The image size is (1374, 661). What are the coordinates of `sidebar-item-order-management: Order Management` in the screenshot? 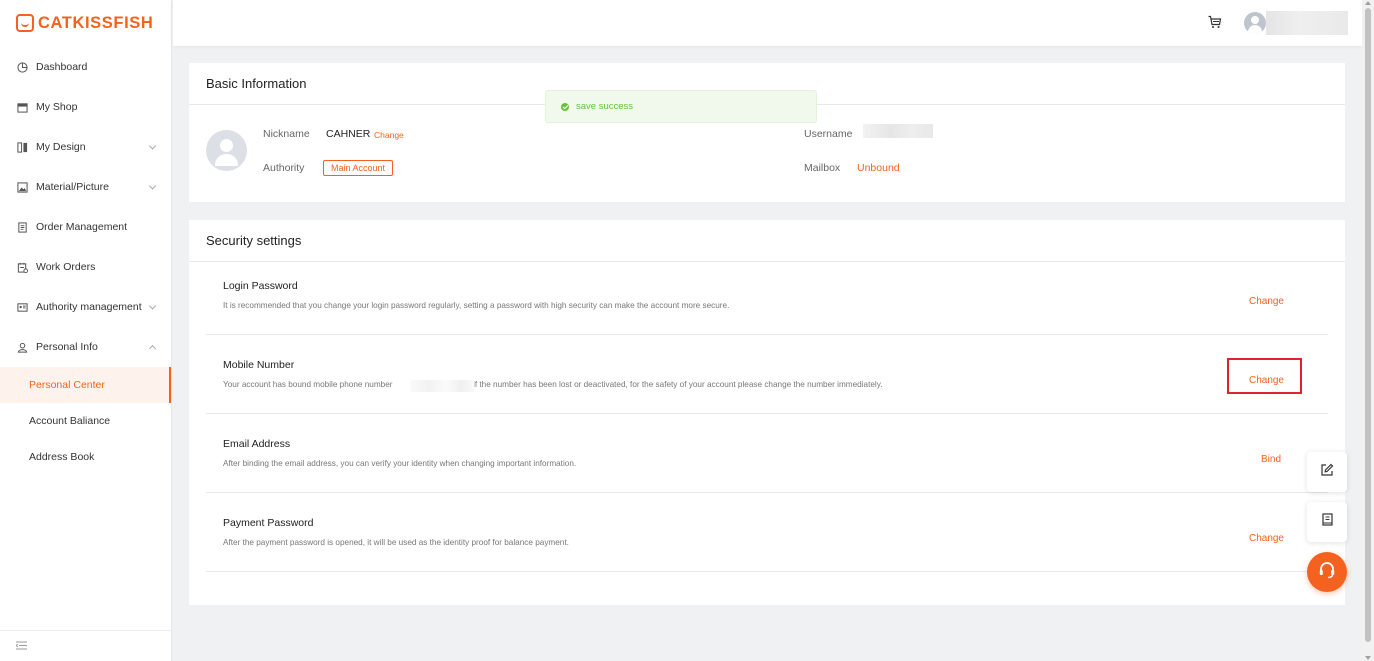 It's located at (85, 227).